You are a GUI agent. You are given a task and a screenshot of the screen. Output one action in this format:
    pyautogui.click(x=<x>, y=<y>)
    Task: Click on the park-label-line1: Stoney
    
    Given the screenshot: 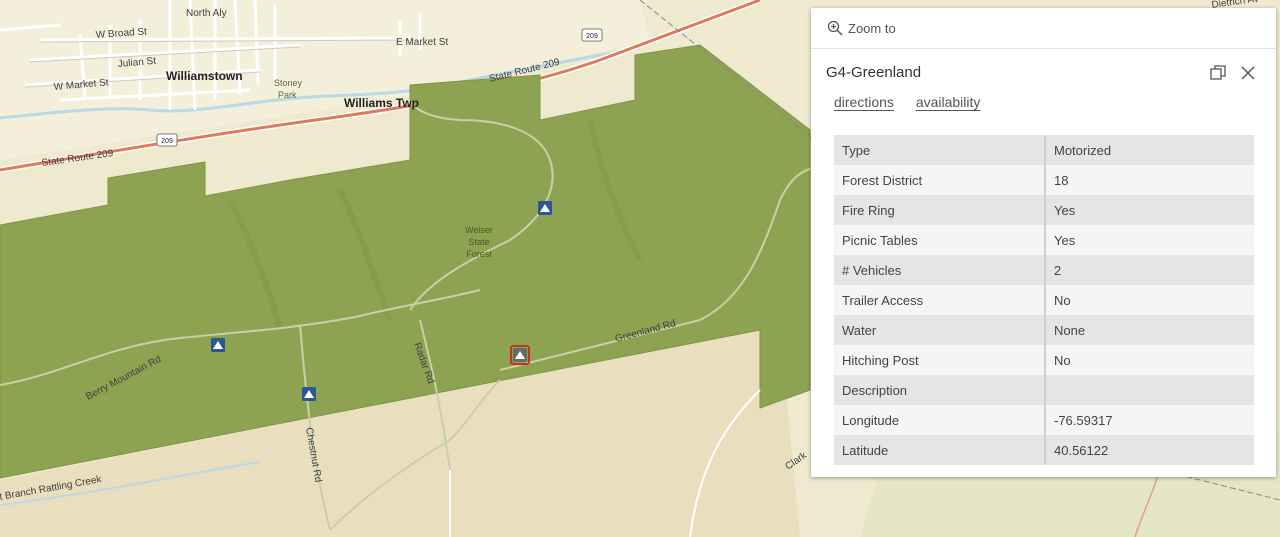 What is the action you would take?
    pyautogui.click(x=288, y=83)
    